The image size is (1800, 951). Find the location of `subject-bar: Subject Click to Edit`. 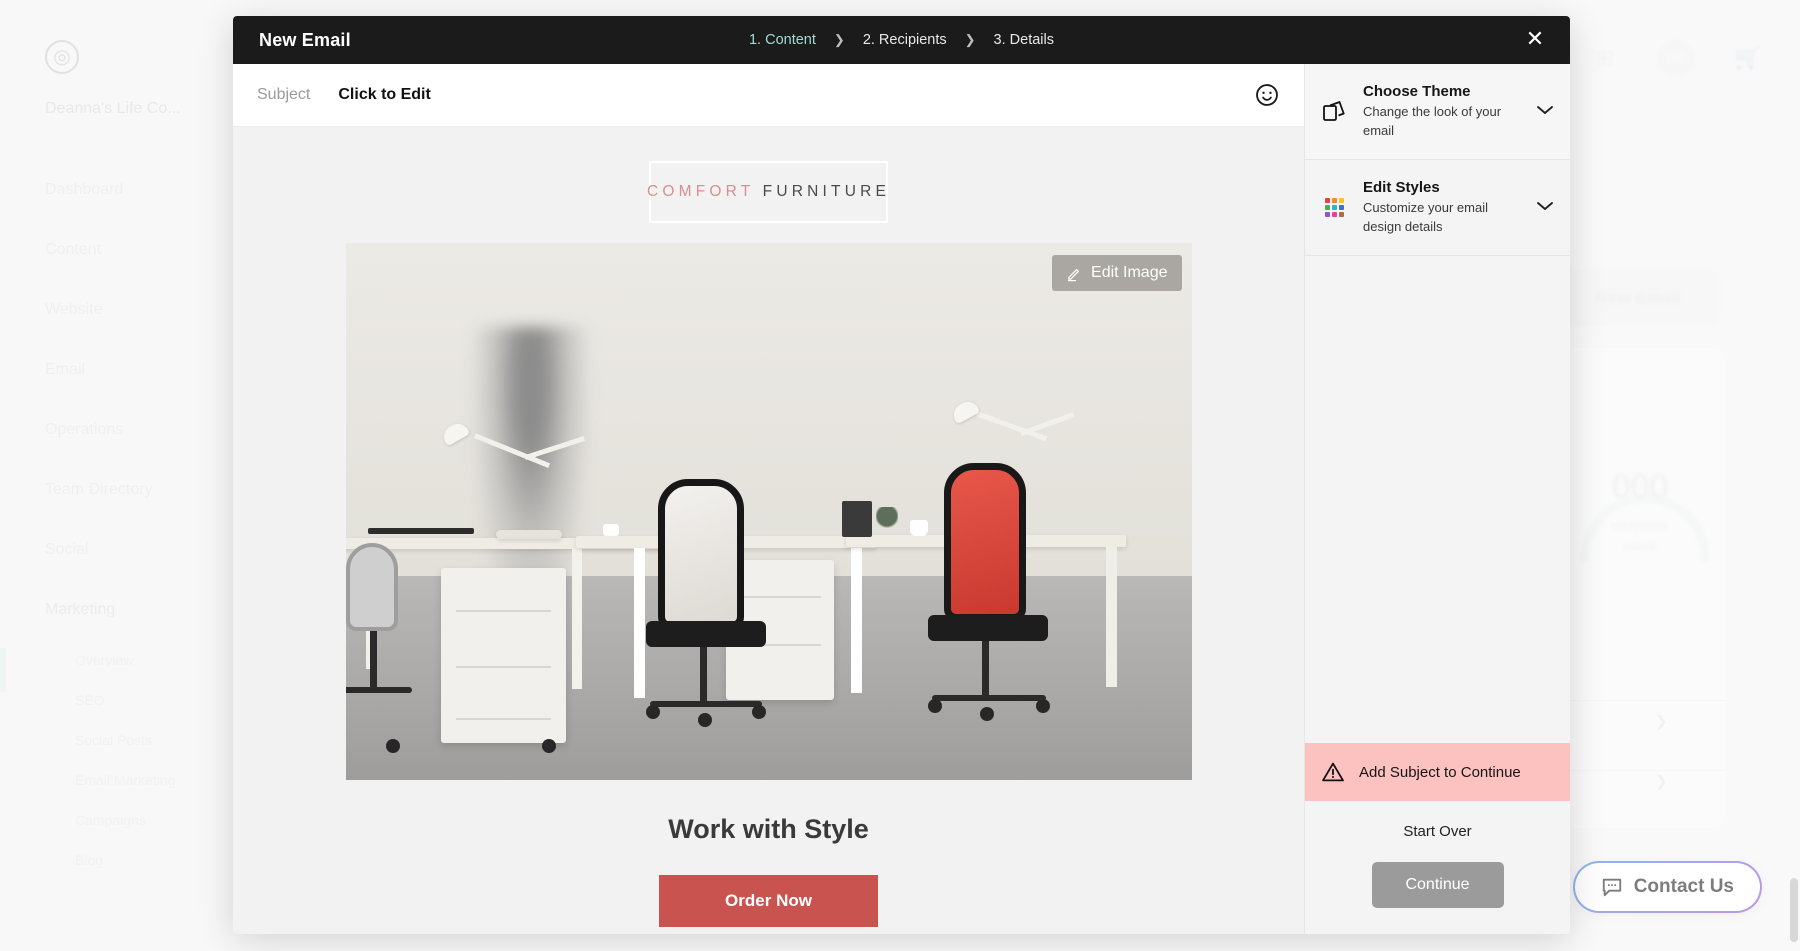

subject-bar: Subject Click to Edit is located at coordinates (768, 95).